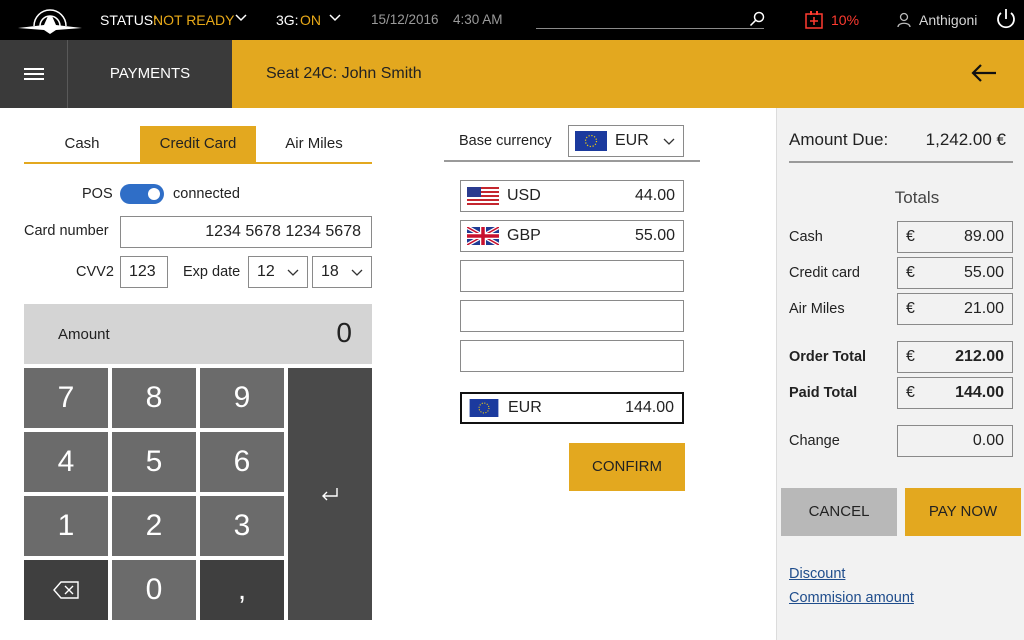 The width and height of the screenshot is (1024, 640). I want to click on seat-bar: Seat 24C: John Smith, so click(628, 74).